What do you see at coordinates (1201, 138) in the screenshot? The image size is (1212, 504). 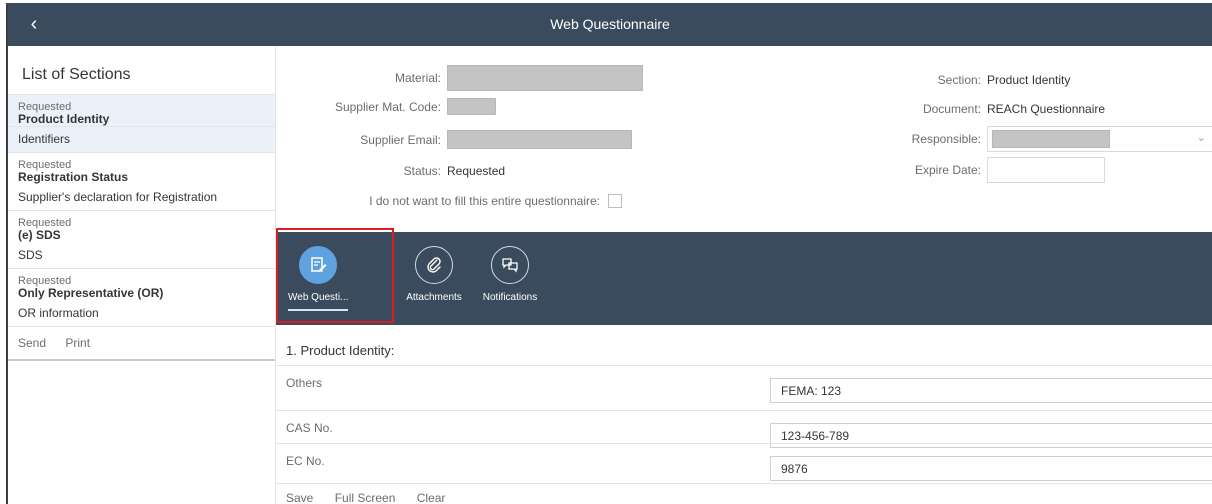 I see `chevron-down-icon: ⌄` at bounding box center [1201, 138].